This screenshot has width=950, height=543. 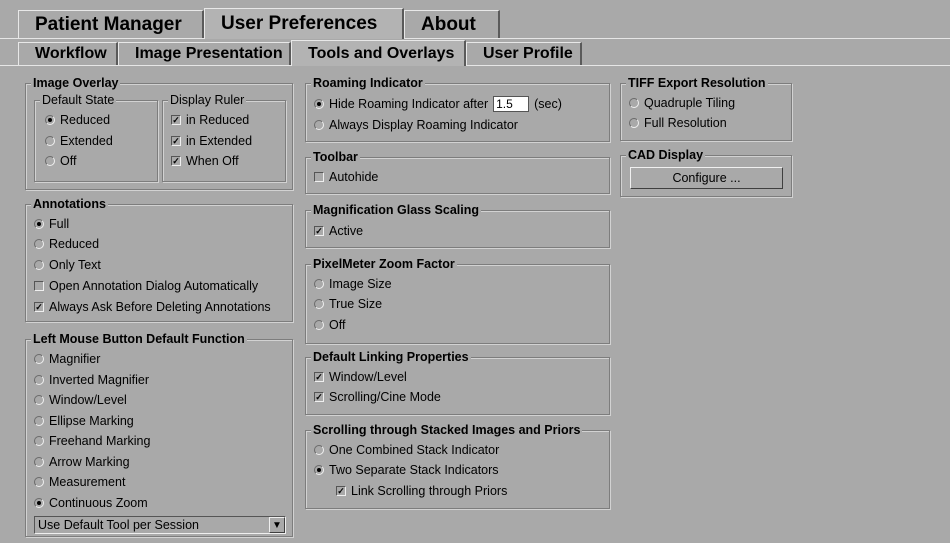 I want to click on toolbar-autohide-checkbox: Autohide, so click(x=346, y=177).